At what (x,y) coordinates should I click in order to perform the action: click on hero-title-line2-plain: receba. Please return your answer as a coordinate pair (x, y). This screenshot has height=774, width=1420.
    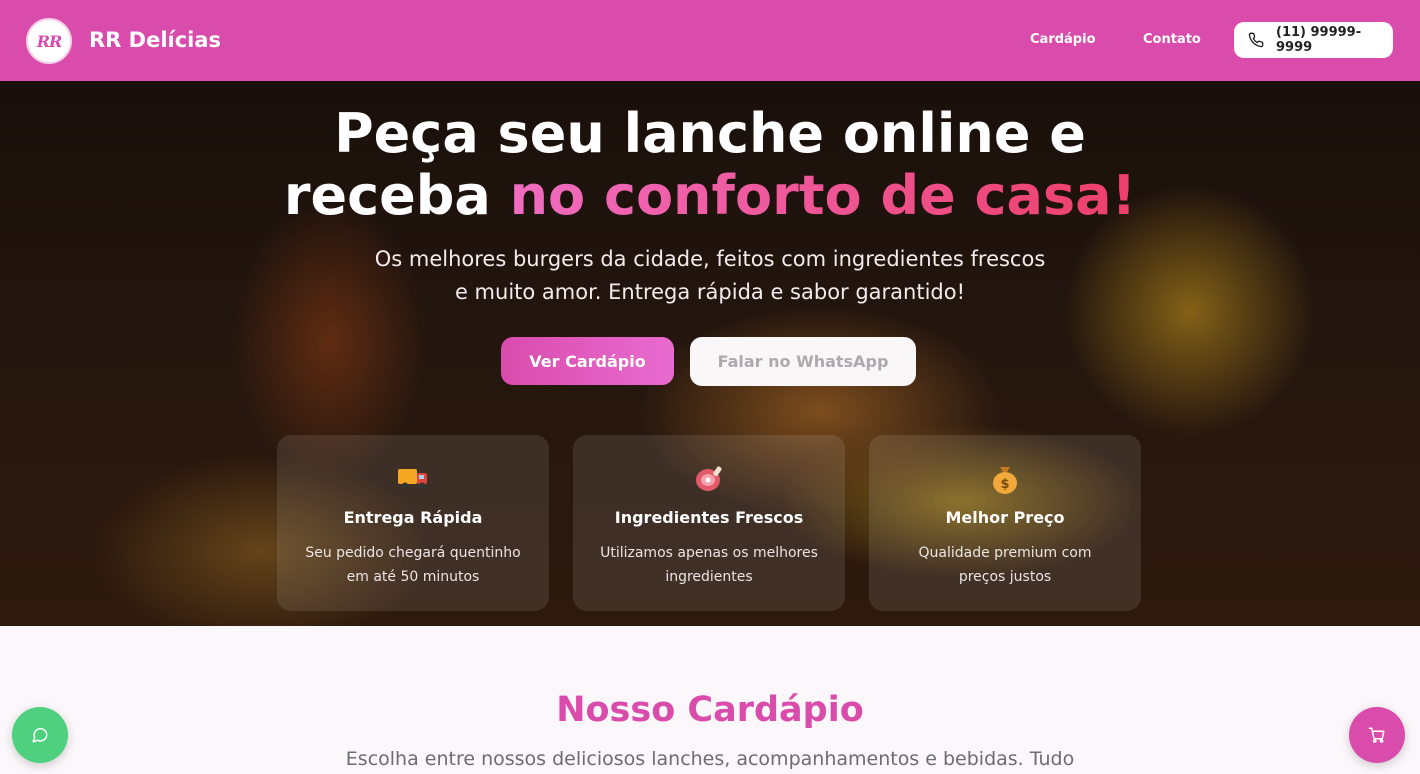
    Looking at the image, I should click on (396, 195).